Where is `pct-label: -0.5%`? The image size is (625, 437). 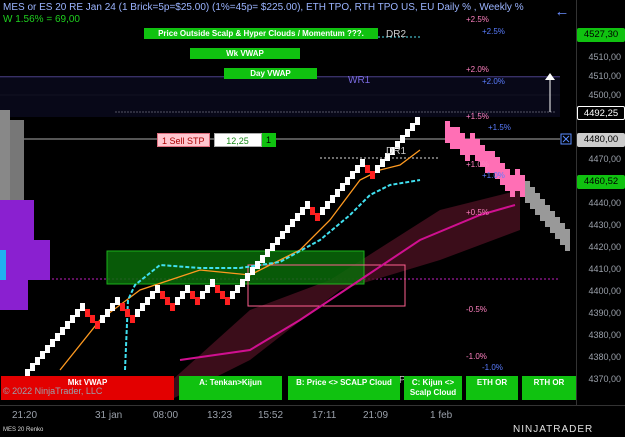
pct-label: -0.5% is located at coordinates (476, 309).